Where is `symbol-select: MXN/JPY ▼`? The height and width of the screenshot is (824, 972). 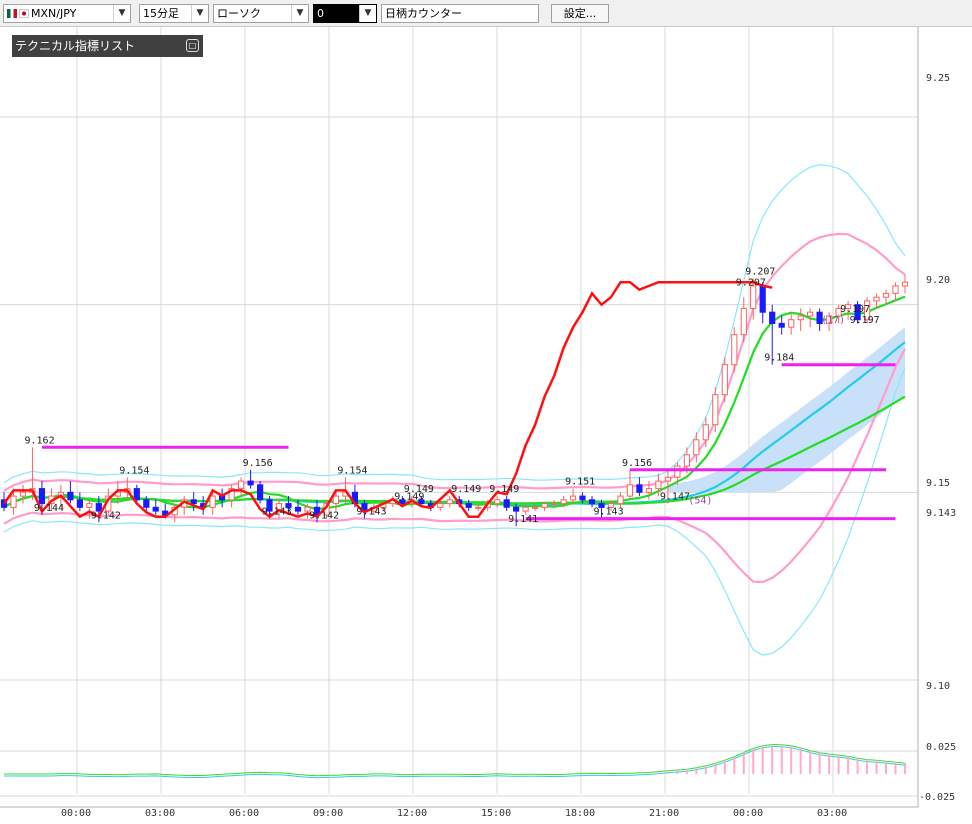 symbol-select: MXN/JPY ▼ is located at coordinates (67, 13).